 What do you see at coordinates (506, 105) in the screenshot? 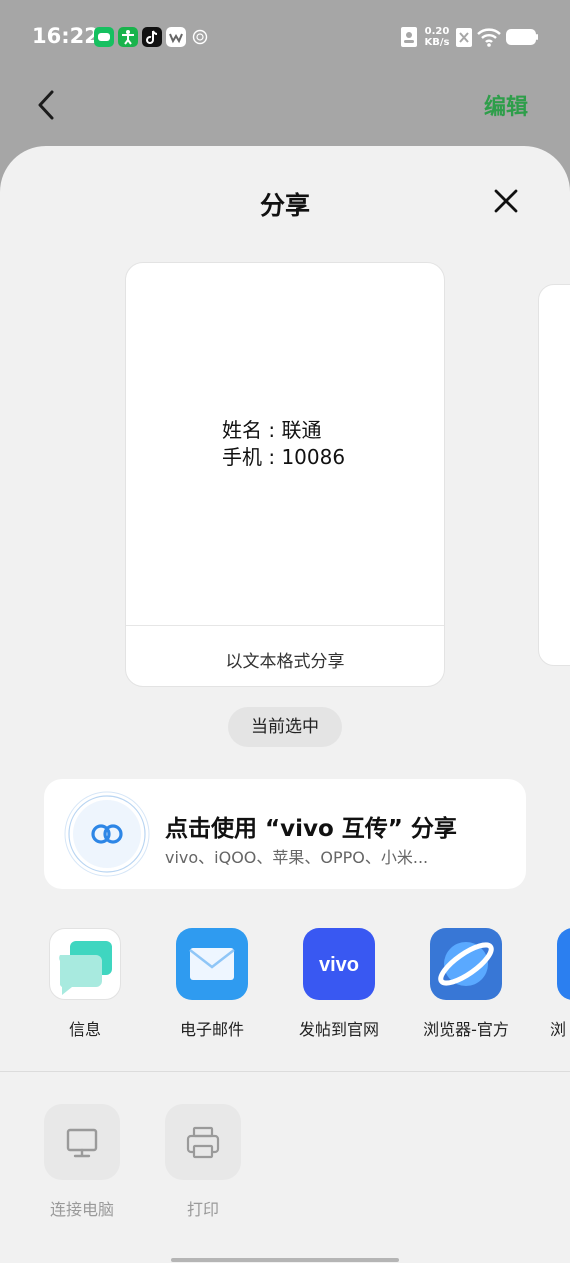
I see `edit-button: 编辑` at bounding box center [506, 105].